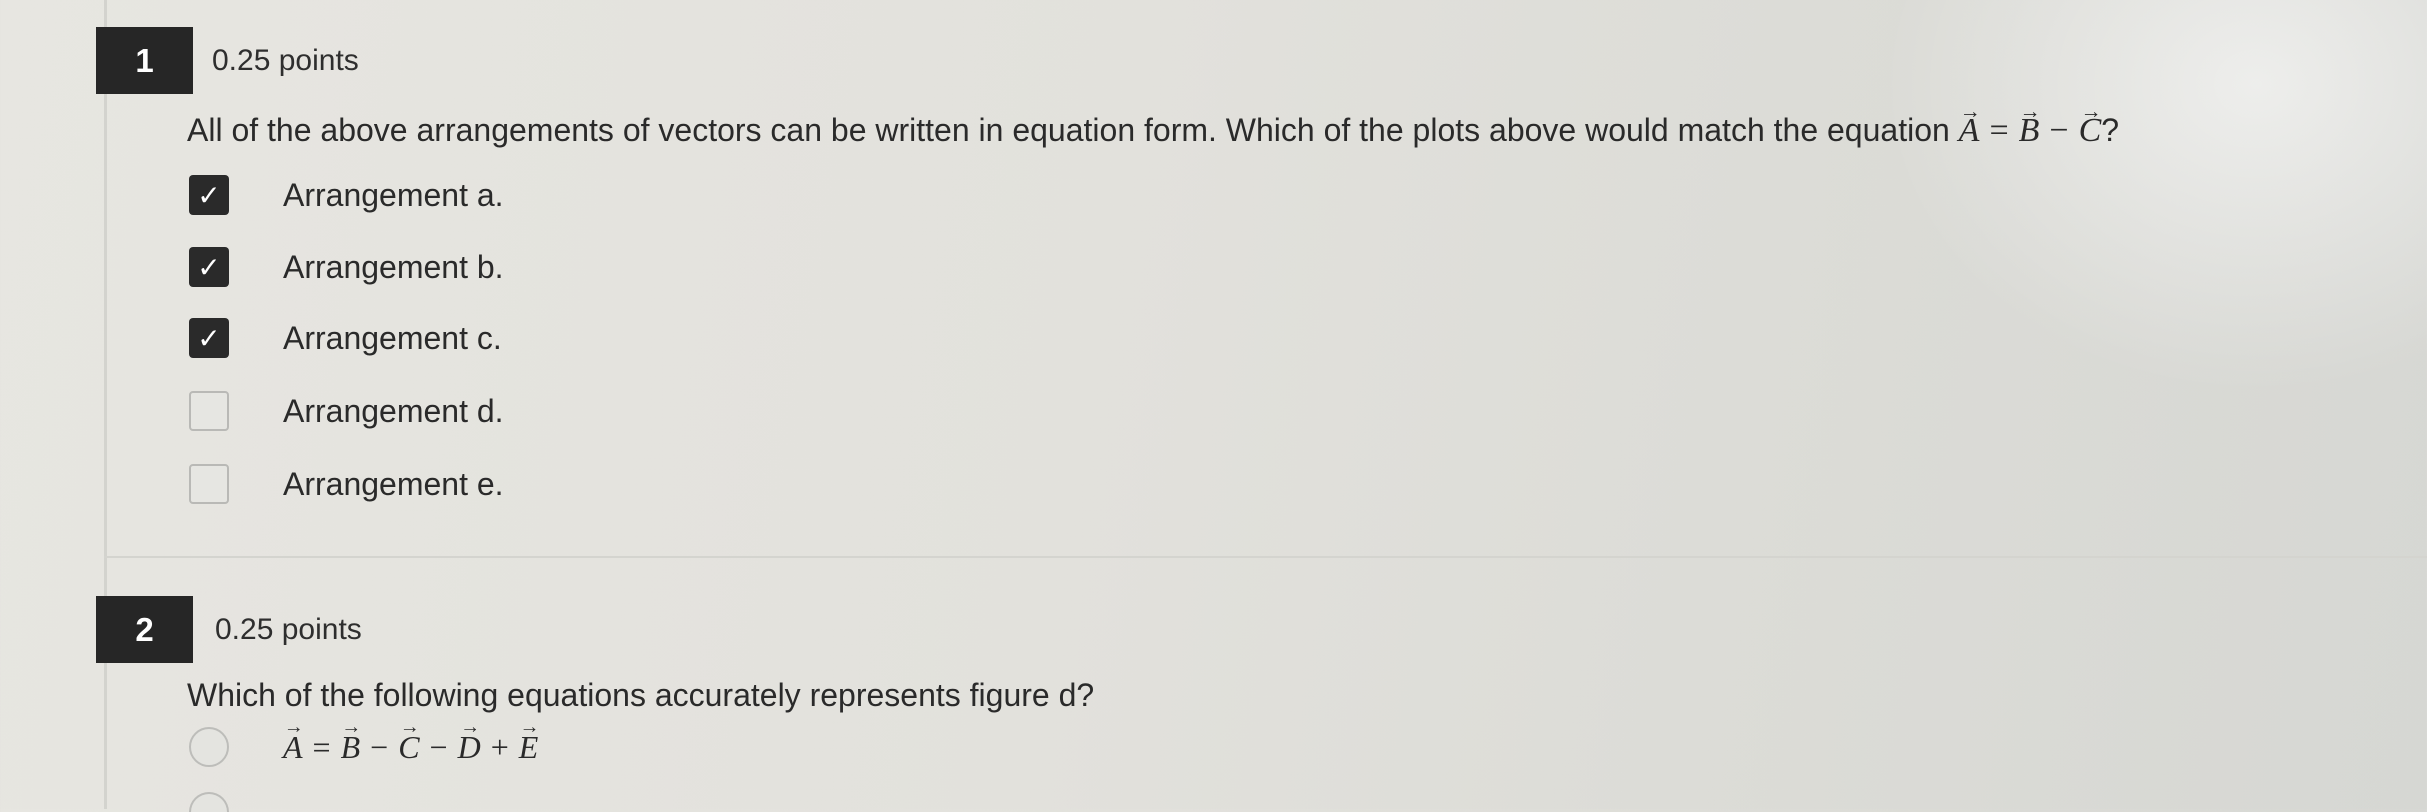 The image size is (2427, 812). I want to click on vector-d: D, so click(469, 747).